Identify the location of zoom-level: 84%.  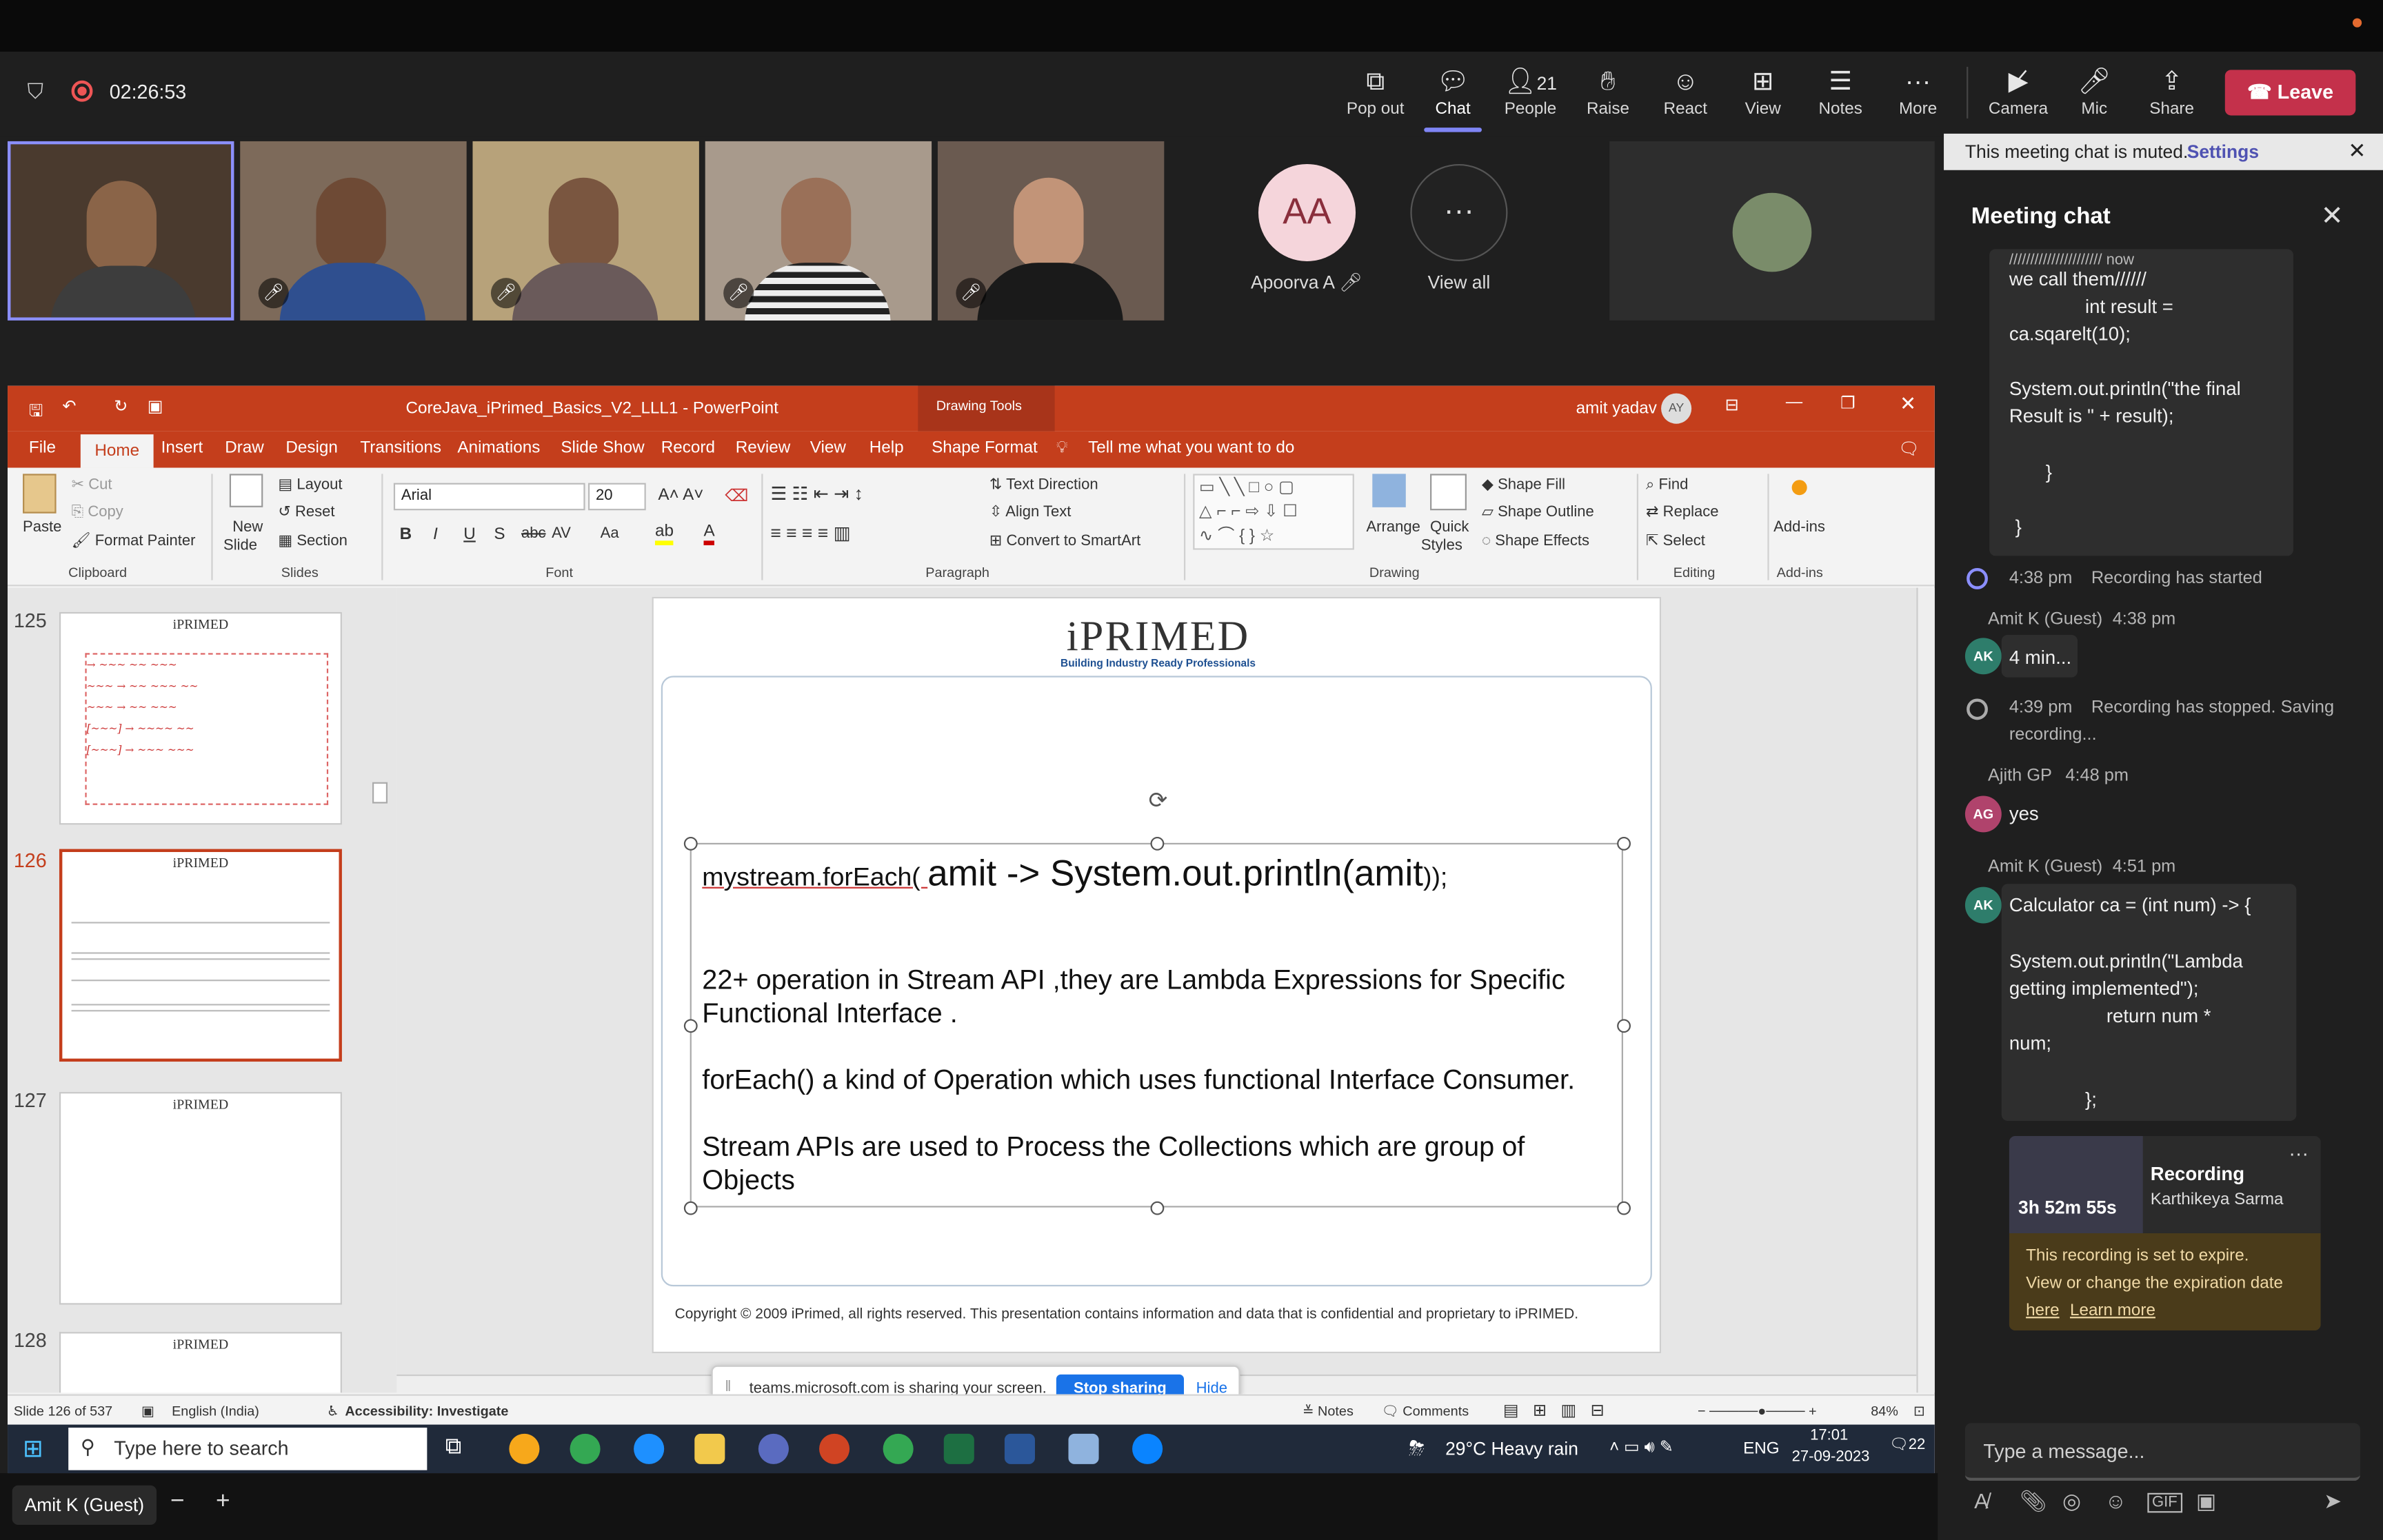
(1884, 1412).